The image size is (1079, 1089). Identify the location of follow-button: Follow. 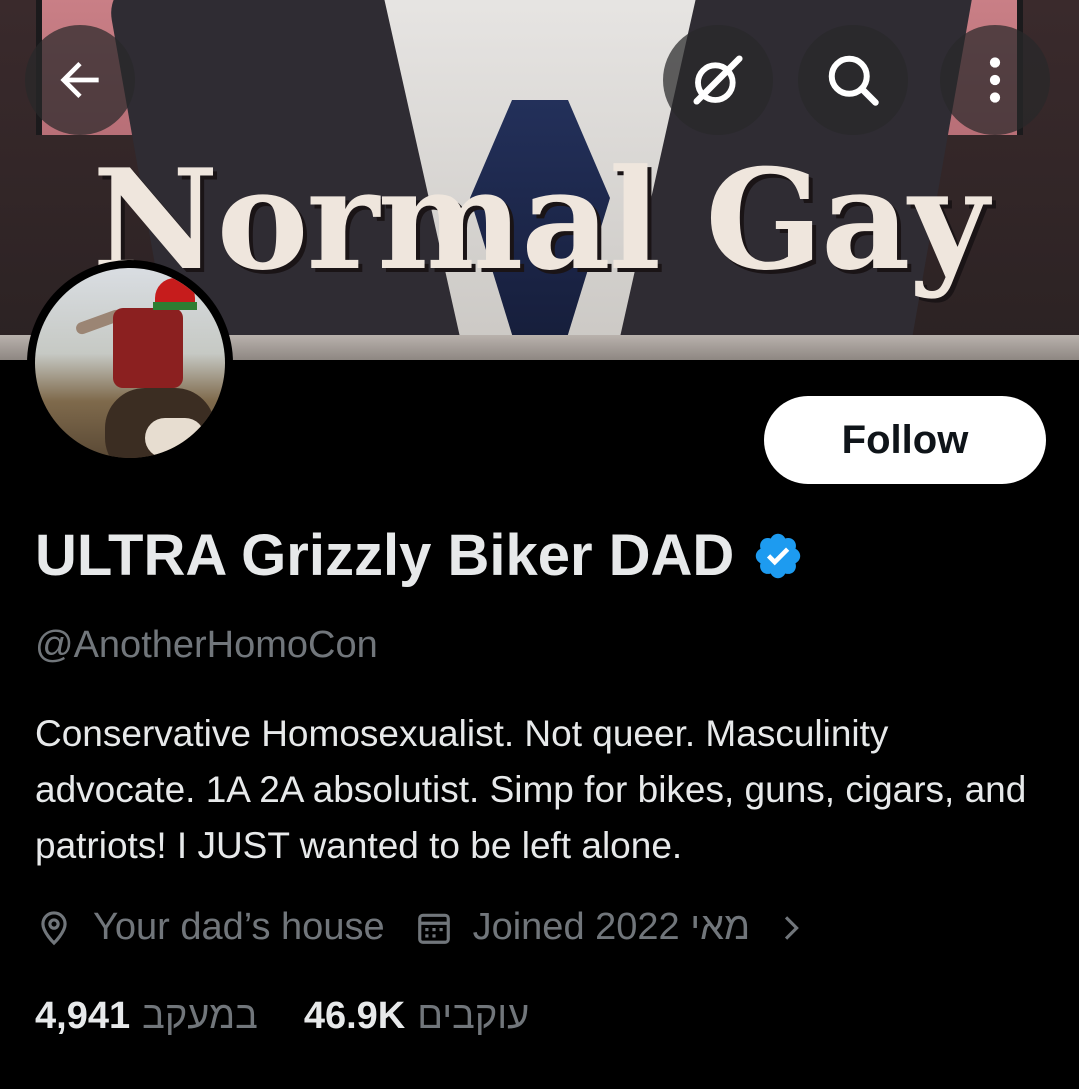
(905, 440).